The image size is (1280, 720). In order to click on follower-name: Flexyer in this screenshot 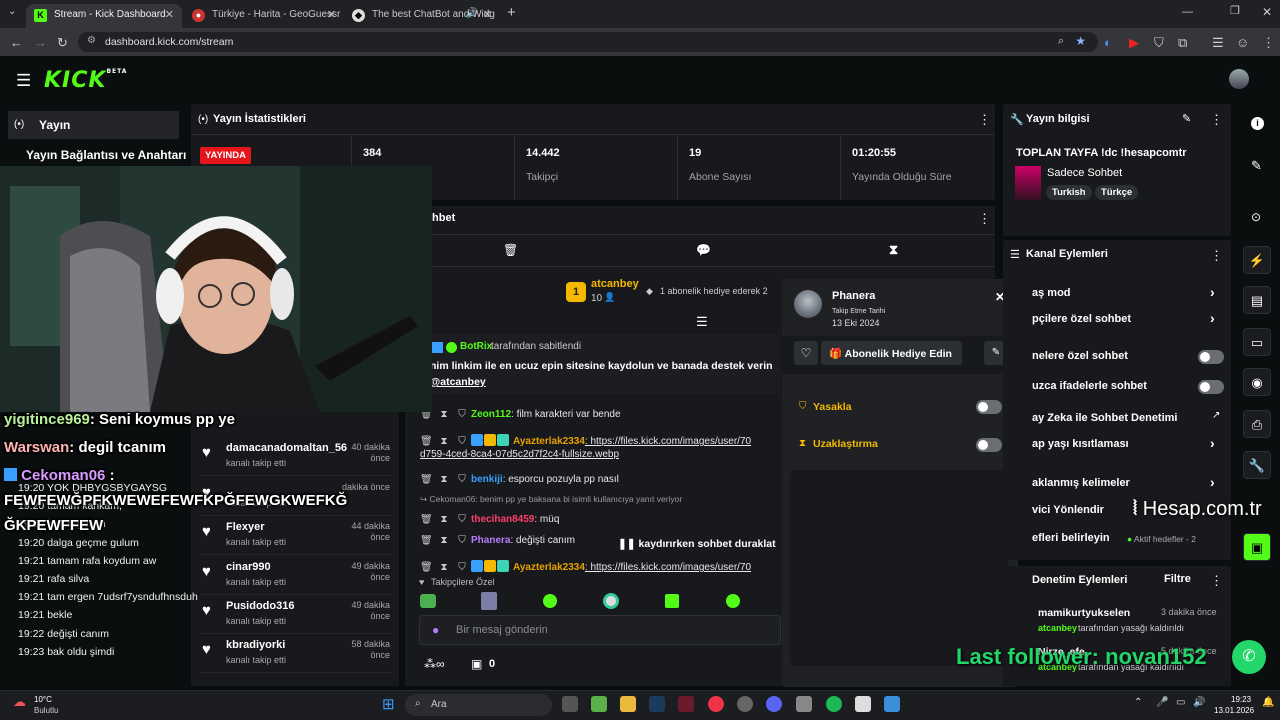, I will do `click(245, 527)`.